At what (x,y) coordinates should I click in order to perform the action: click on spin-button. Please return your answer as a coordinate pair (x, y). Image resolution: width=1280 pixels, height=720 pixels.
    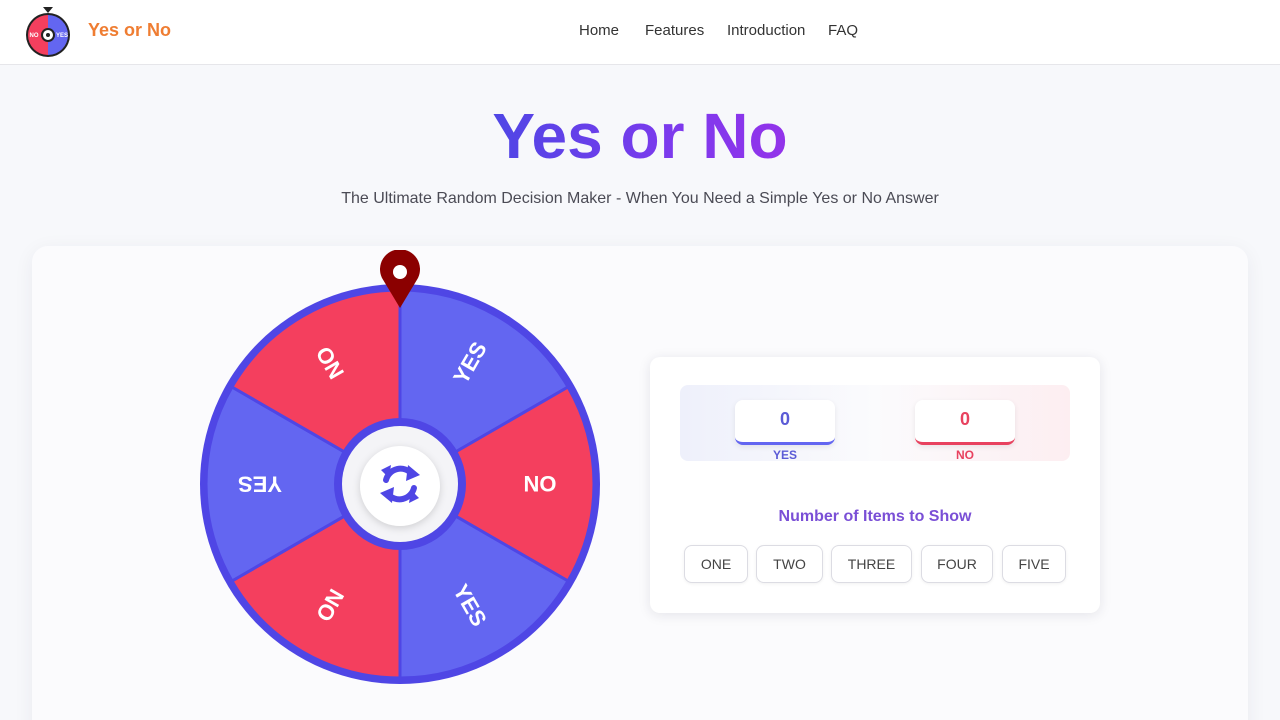
    Looking at the image, I should click on (400, 486).